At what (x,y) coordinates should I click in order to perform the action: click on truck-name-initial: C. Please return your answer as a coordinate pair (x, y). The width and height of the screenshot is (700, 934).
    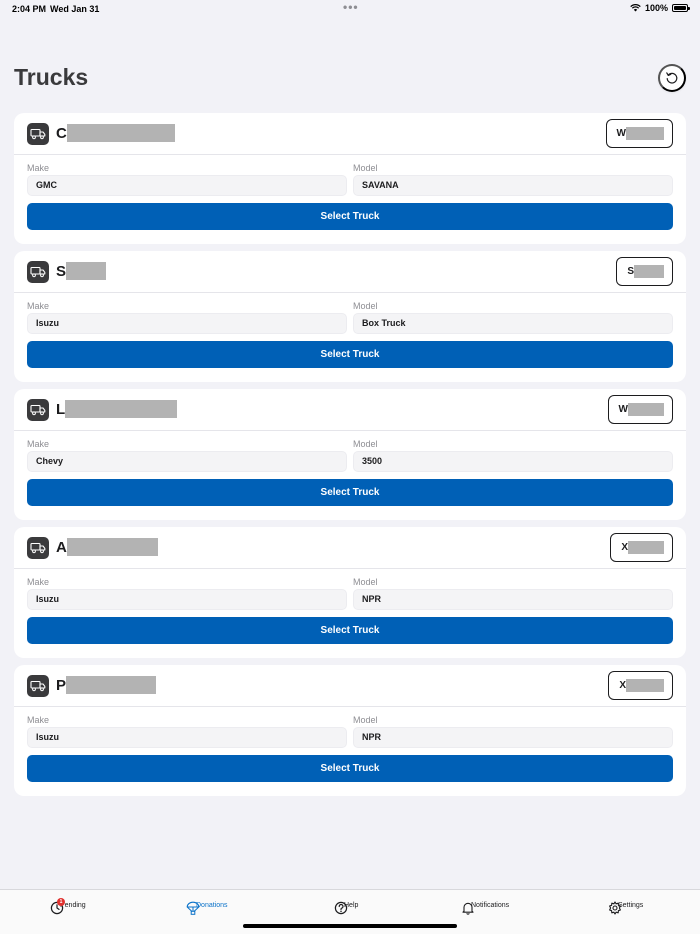
    Looking at the image, I should click on (61, 133).